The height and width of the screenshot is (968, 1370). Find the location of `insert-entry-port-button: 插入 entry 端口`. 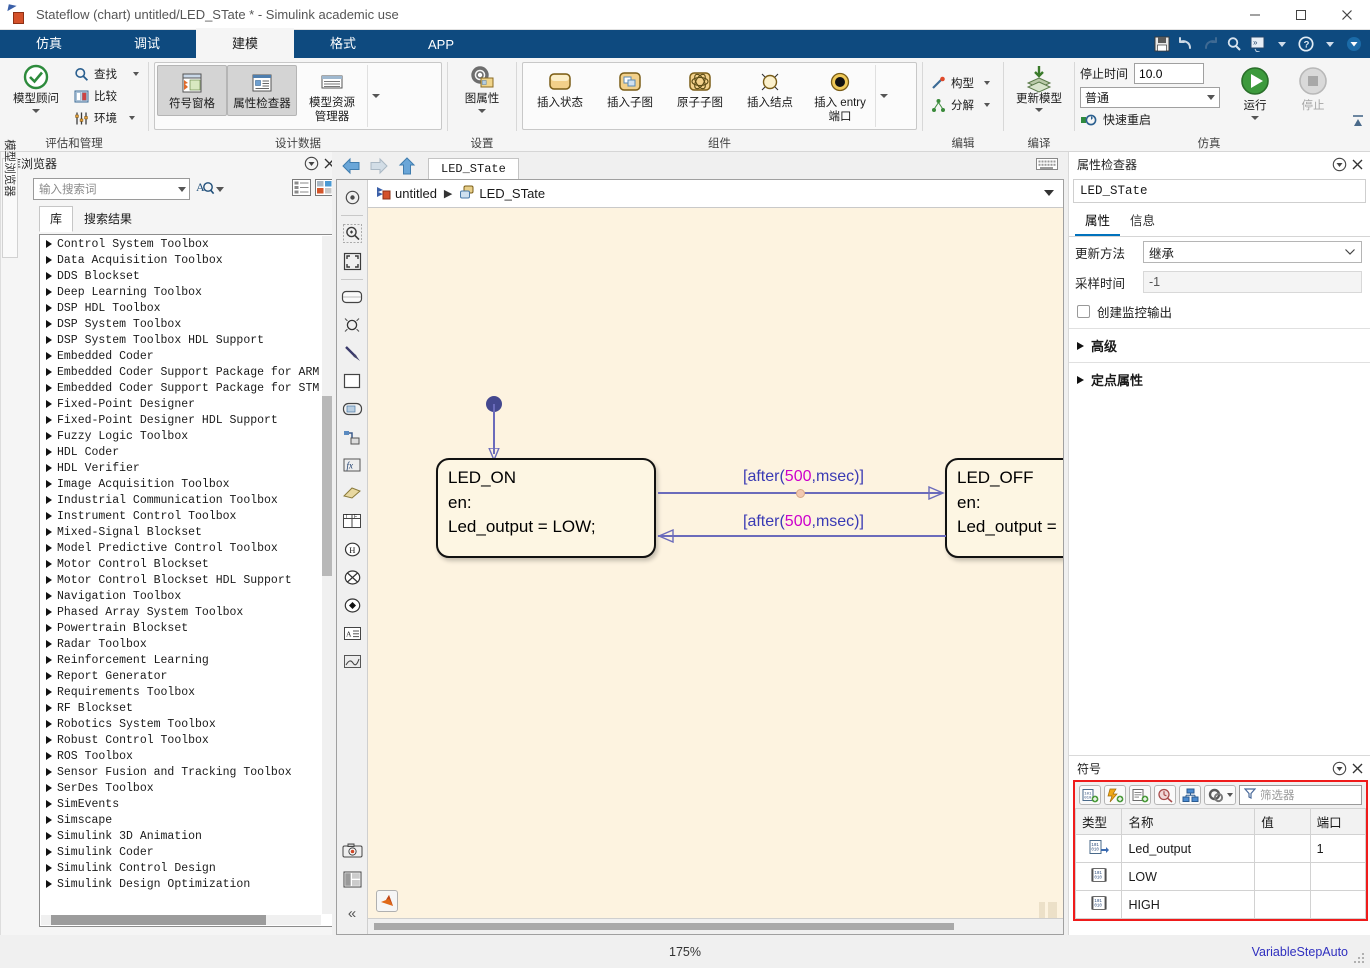

insert-entry-port-button: 插入 entry 端口 is located at coordinates (840, 96).